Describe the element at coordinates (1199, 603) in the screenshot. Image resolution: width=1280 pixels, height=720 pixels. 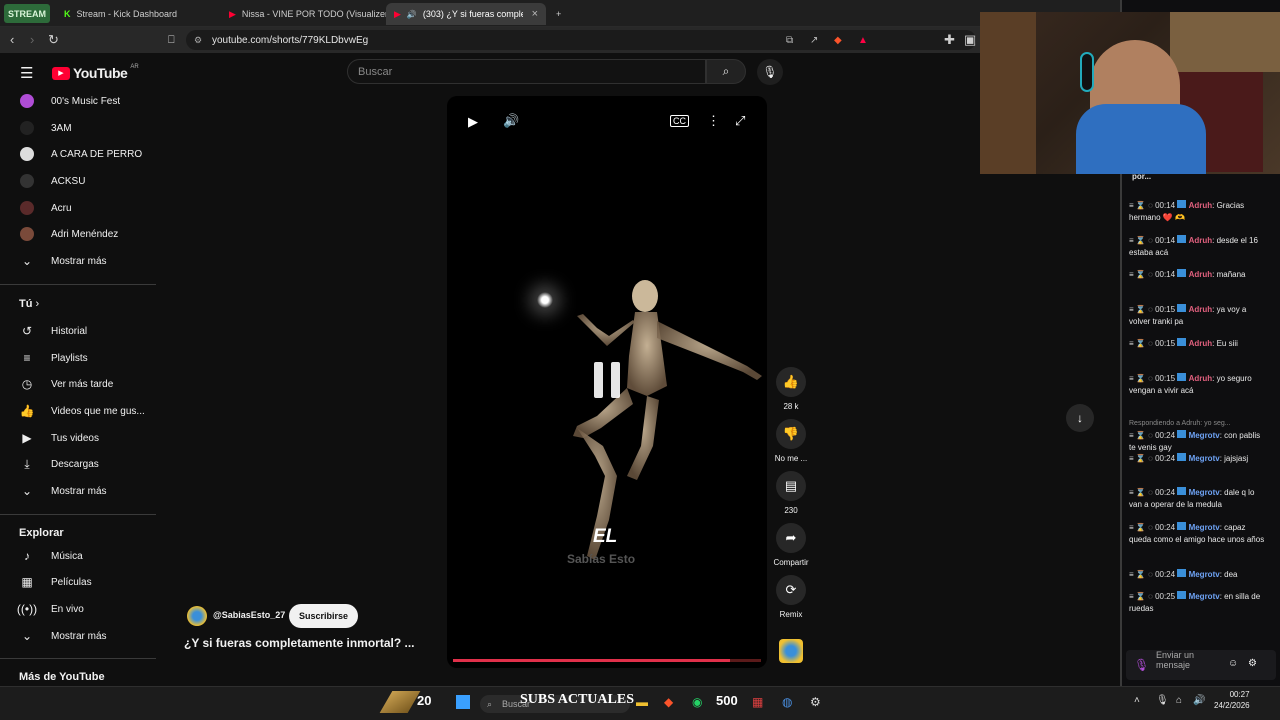
I see `chat-message: ≡ ⌛ ◌ 00:25 Megrotv: en silla de ruedas` at that location.